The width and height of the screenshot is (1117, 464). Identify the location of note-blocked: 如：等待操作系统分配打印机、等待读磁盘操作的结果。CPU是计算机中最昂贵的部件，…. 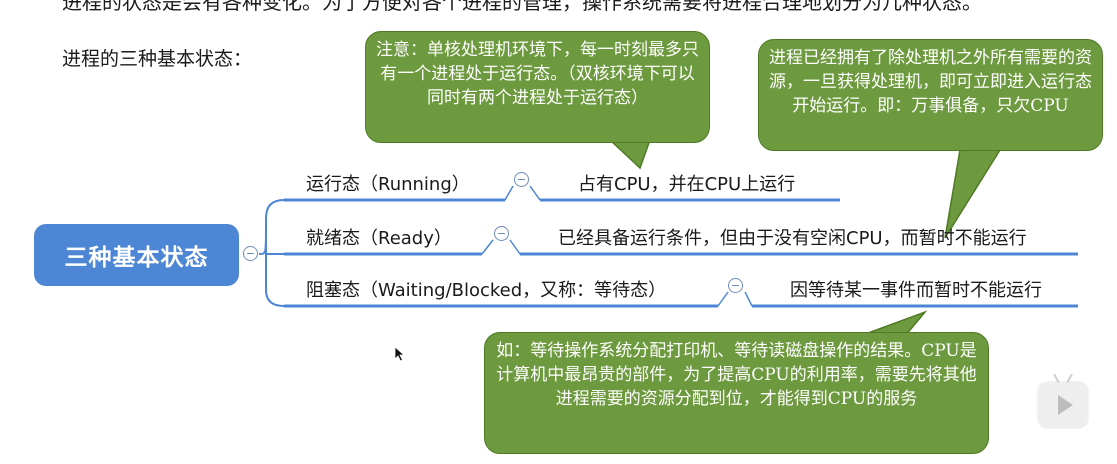
(736, 393).